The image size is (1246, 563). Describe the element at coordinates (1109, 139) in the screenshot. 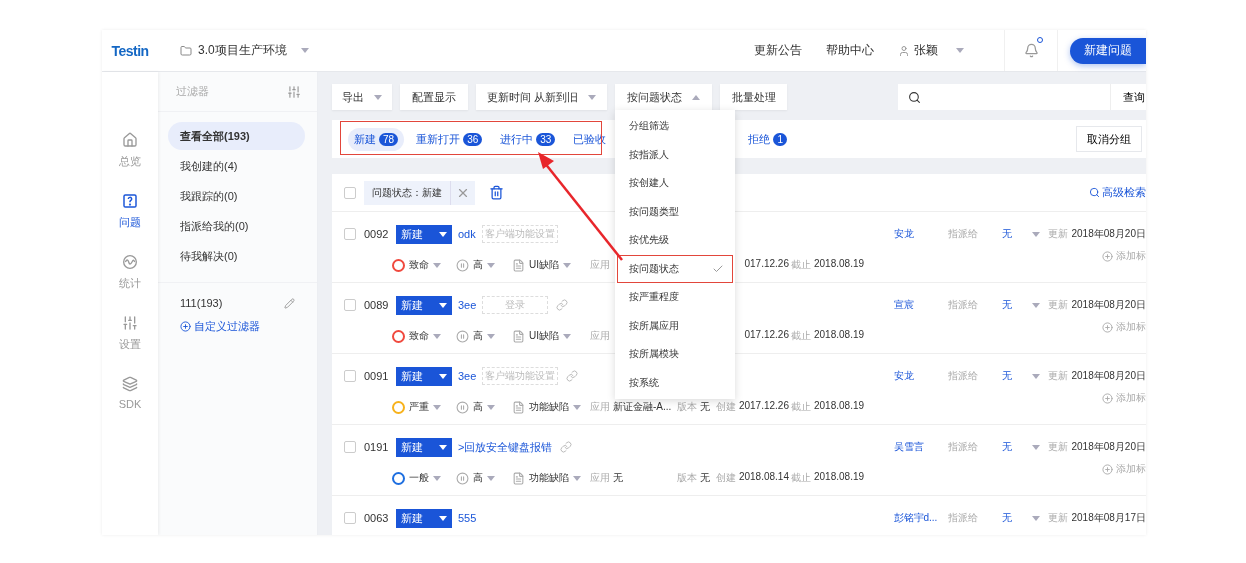

I see `ungroup-button: 取消分组` at that location.